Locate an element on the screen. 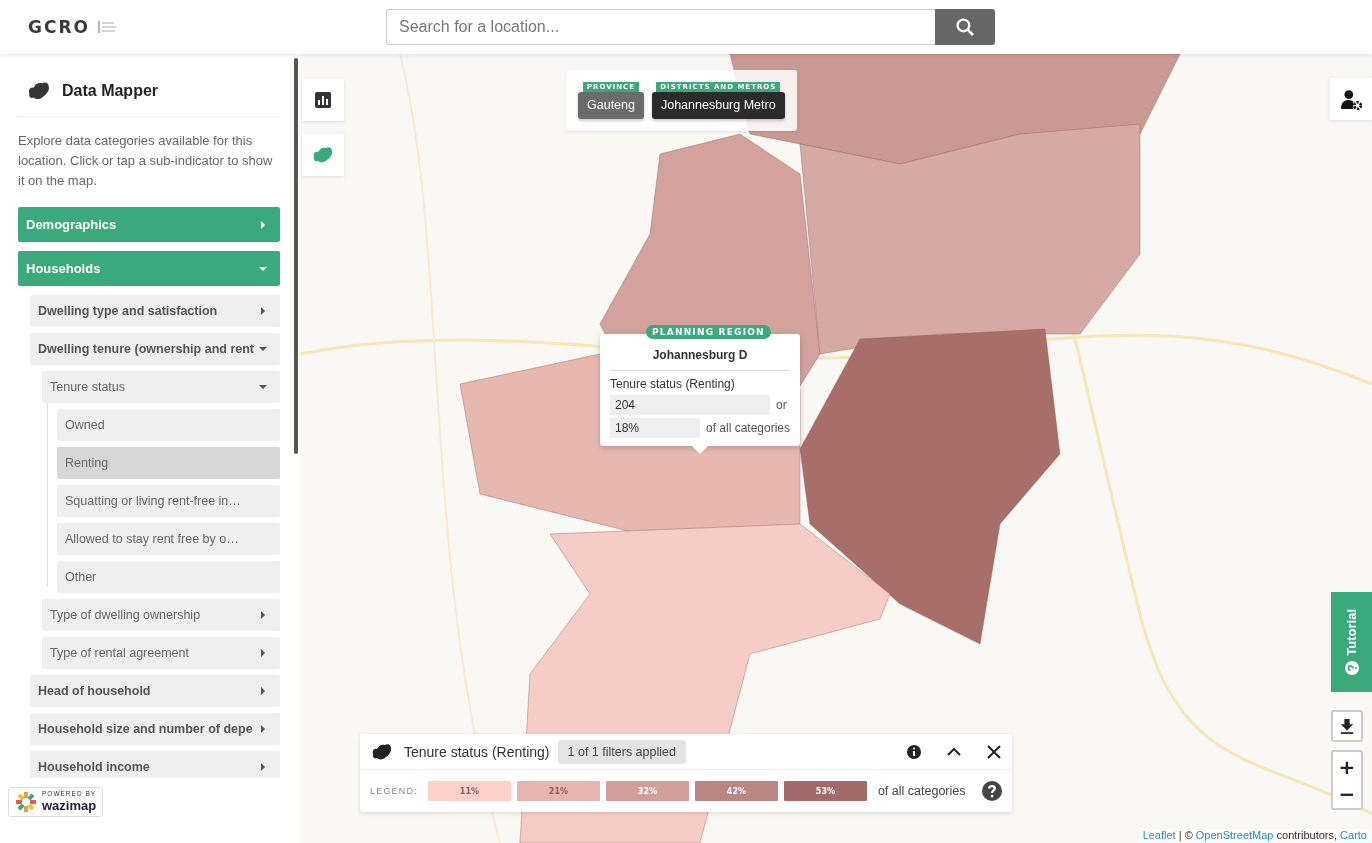 The width and height of the screenshot is (1372, 843). close-button is located at coordinates (994, 751).